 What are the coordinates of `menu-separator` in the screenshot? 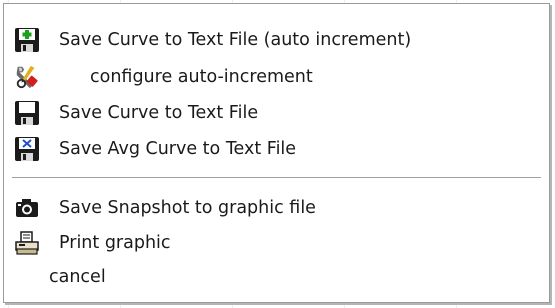 It's located at (276, 178).